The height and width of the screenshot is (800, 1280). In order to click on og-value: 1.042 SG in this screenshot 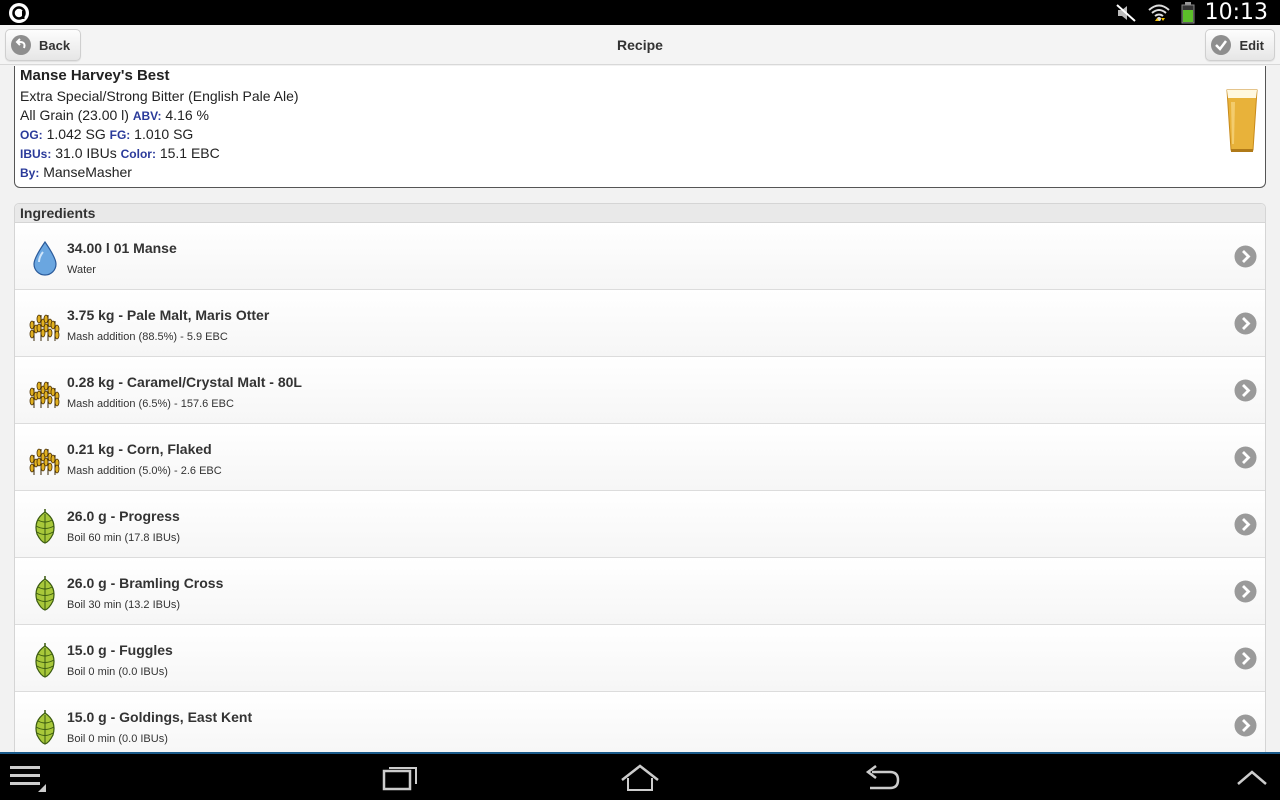, I will do `click(76, 134)`.